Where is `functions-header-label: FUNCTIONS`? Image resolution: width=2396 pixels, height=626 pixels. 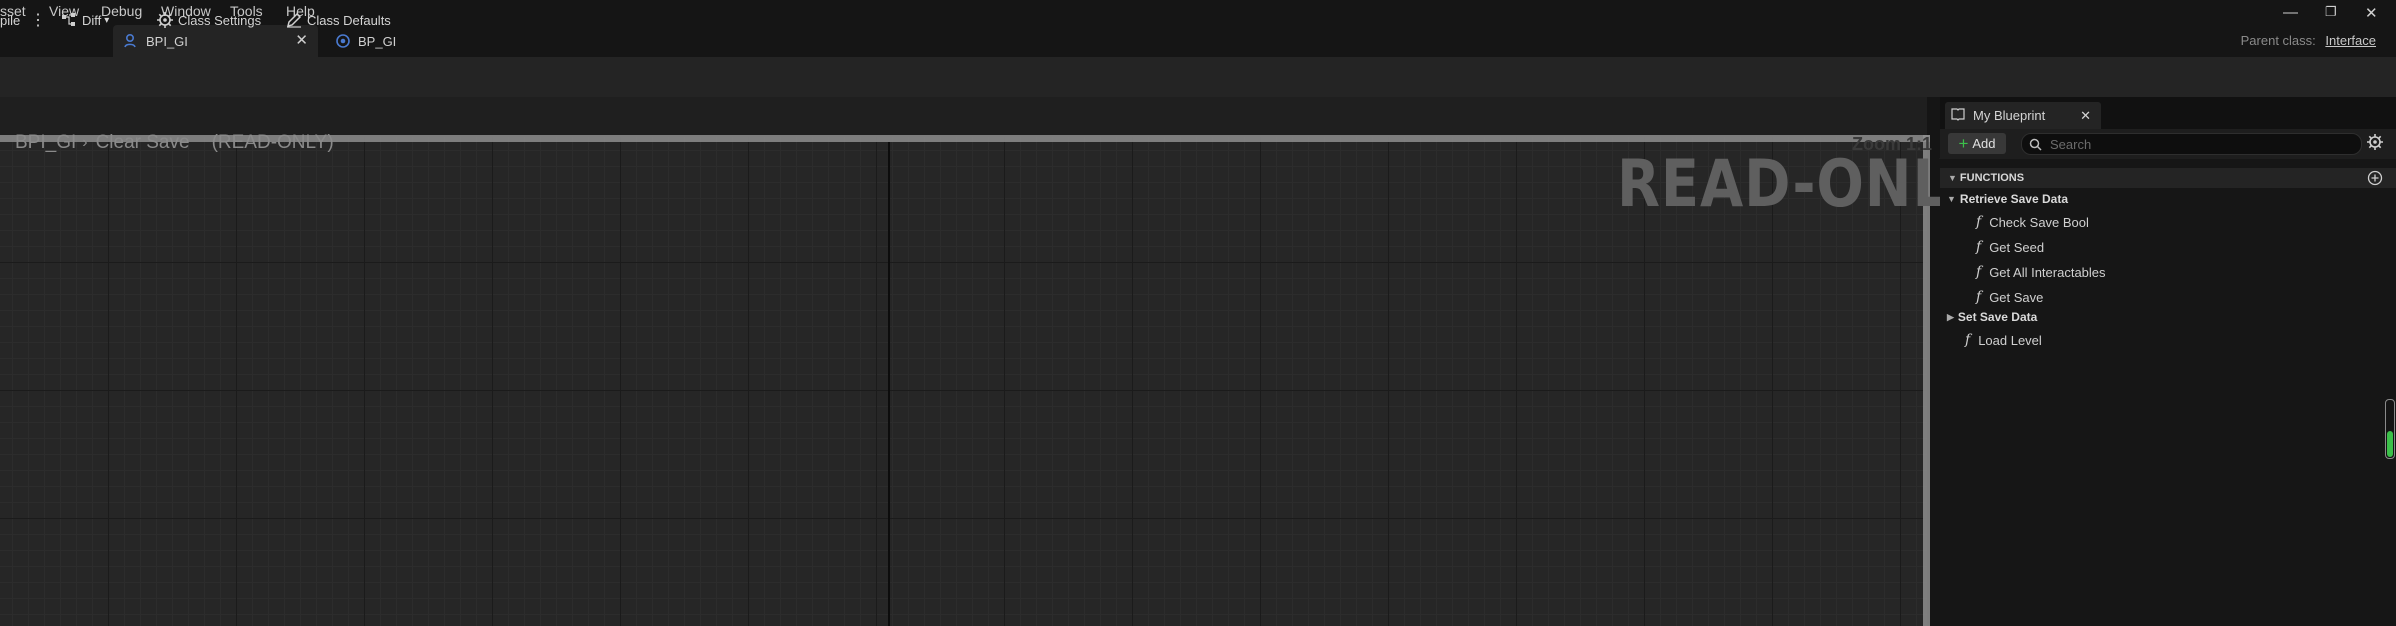
functions-header-label: FUNCTIONS is located at coordinates (1992, 178).